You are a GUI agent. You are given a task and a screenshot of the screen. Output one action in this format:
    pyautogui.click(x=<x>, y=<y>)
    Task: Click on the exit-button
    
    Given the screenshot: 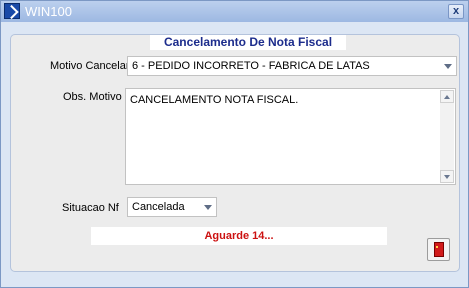 What is the action you would take?
    pyautogui.click(x=438, y=249)
    